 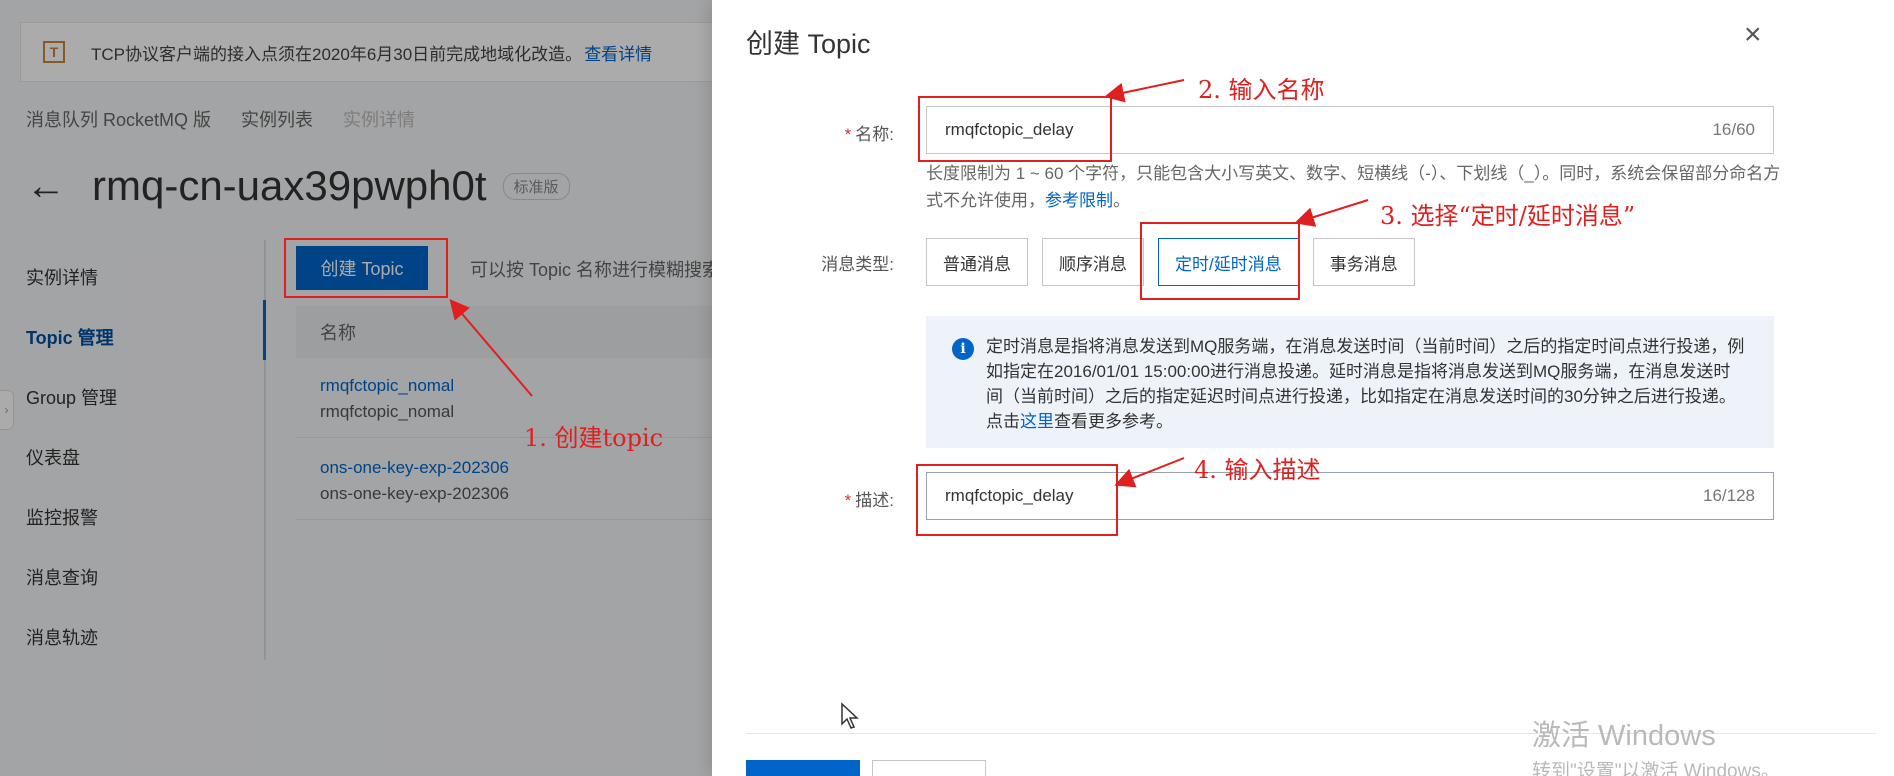 I want to click on close-icon: ×, so click(x=1753, y=35).